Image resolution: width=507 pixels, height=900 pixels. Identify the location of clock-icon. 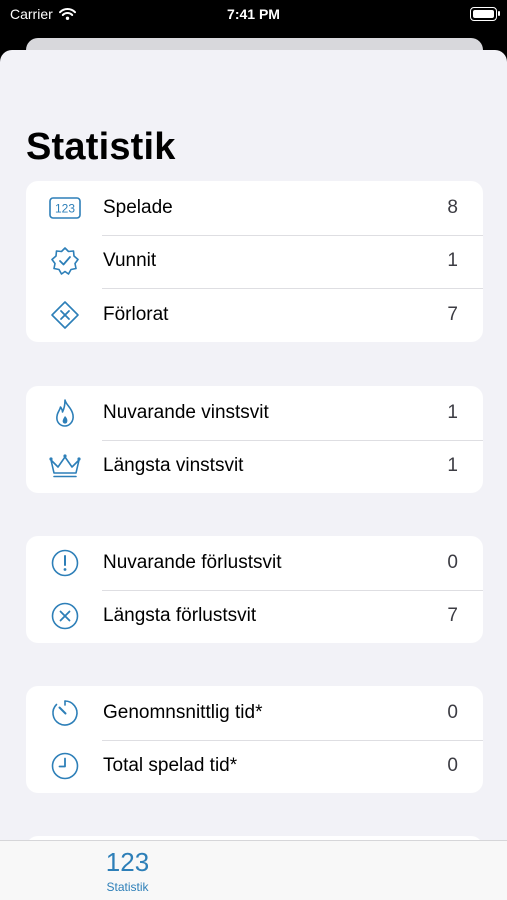
(65, 766).